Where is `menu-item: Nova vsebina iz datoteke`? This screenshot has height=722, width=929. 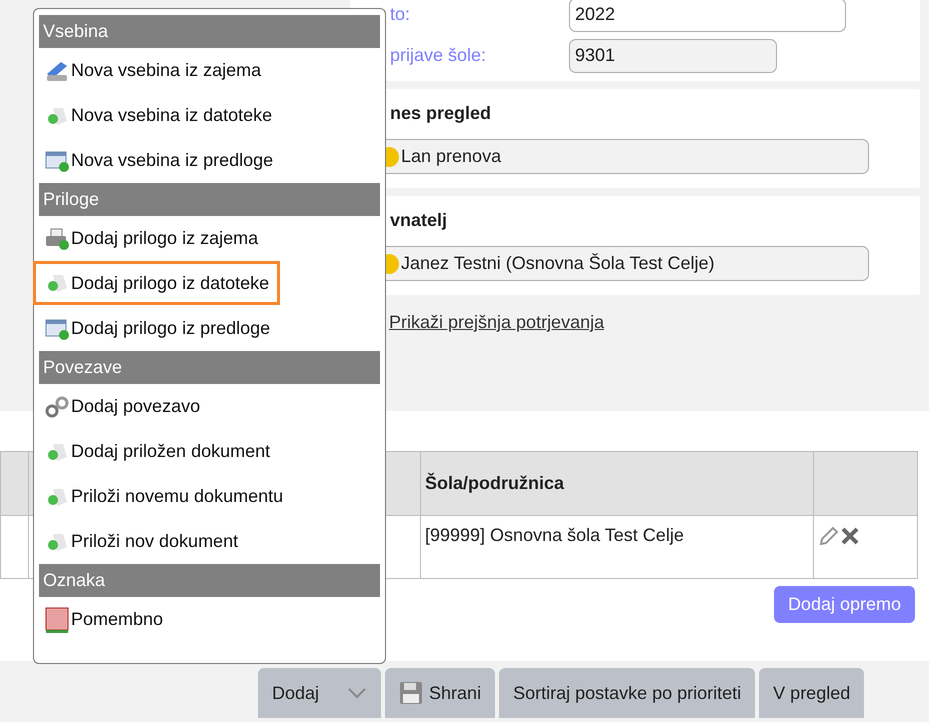
menu-item: Nova vsebina iz datoteke is located at coordinates (158, 115).